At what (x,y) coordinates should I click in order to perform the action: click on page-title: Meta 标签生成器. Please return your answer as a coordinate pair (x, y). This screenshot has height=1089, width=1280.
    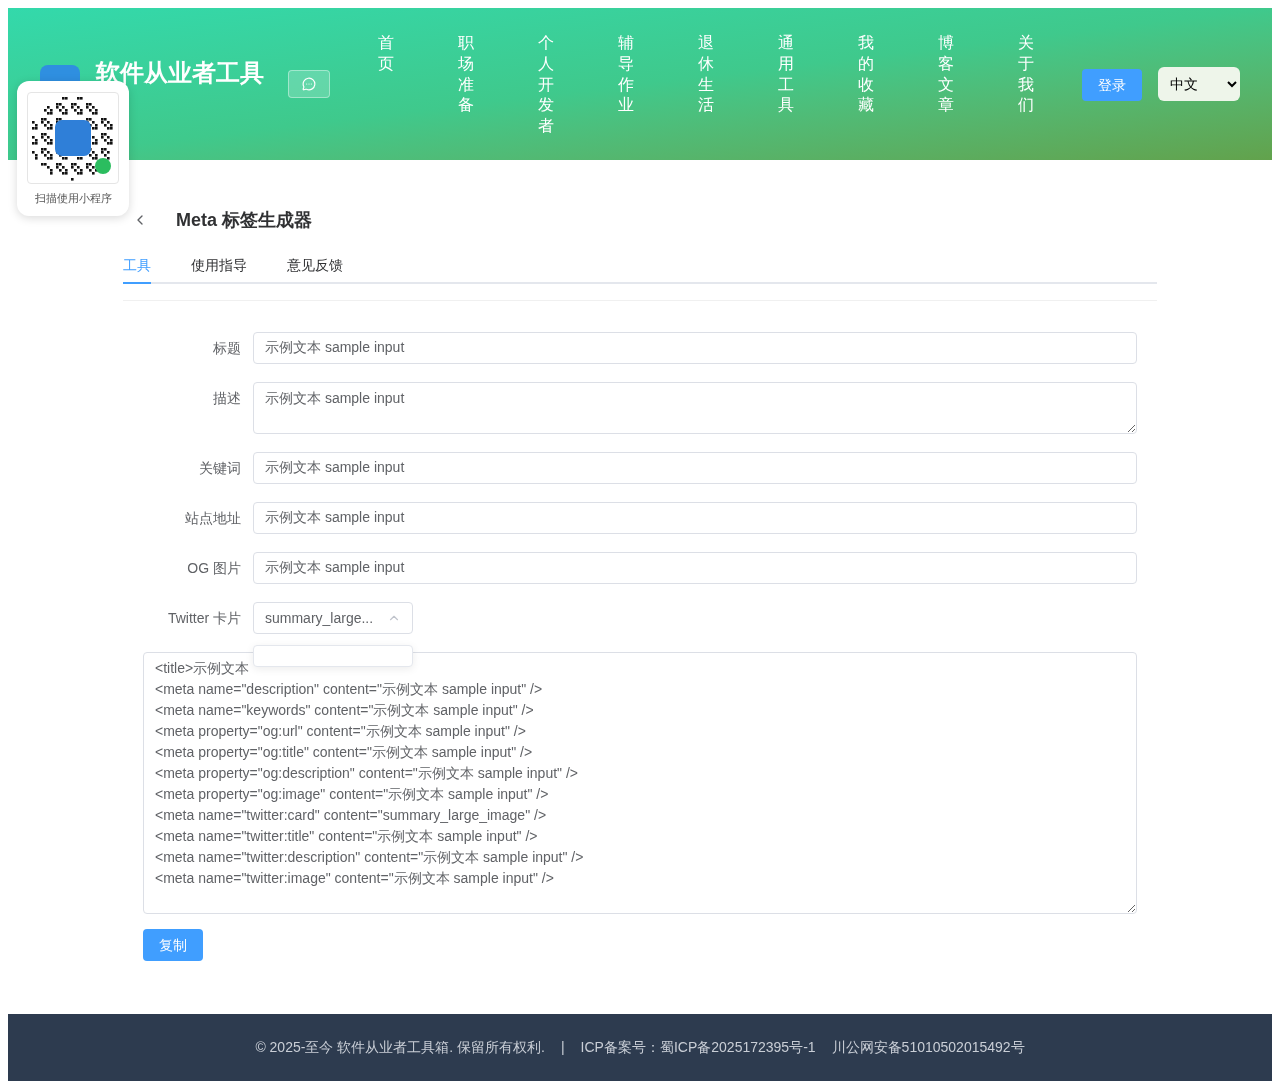
    Looking at the image, I should click on (244, 220).